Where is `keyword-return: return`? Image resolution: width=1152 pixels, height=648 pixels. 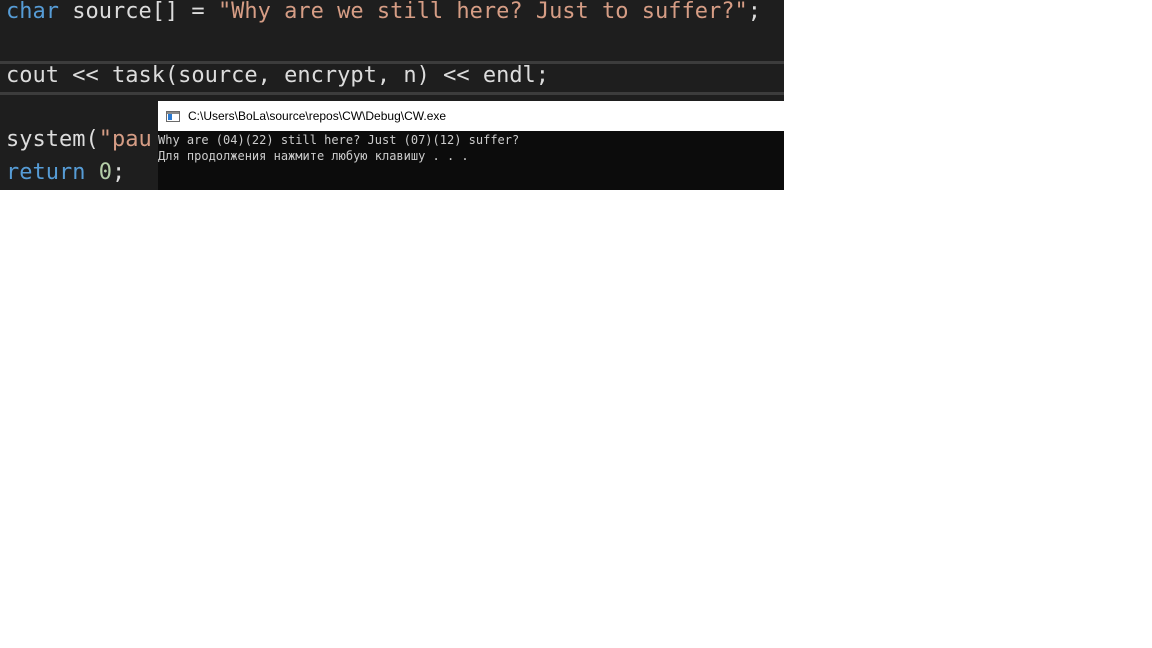 keyword-return: return is located at coordinates (46, 172).